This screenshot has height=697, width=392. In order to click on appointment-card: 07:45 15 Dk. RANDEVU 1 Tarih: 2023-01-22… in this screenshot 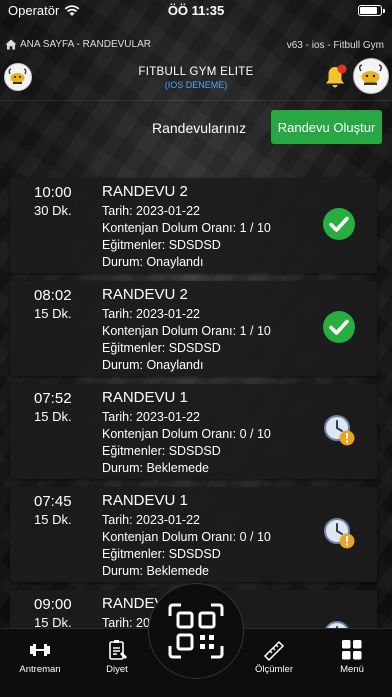, I will do `click(193, 534)`.